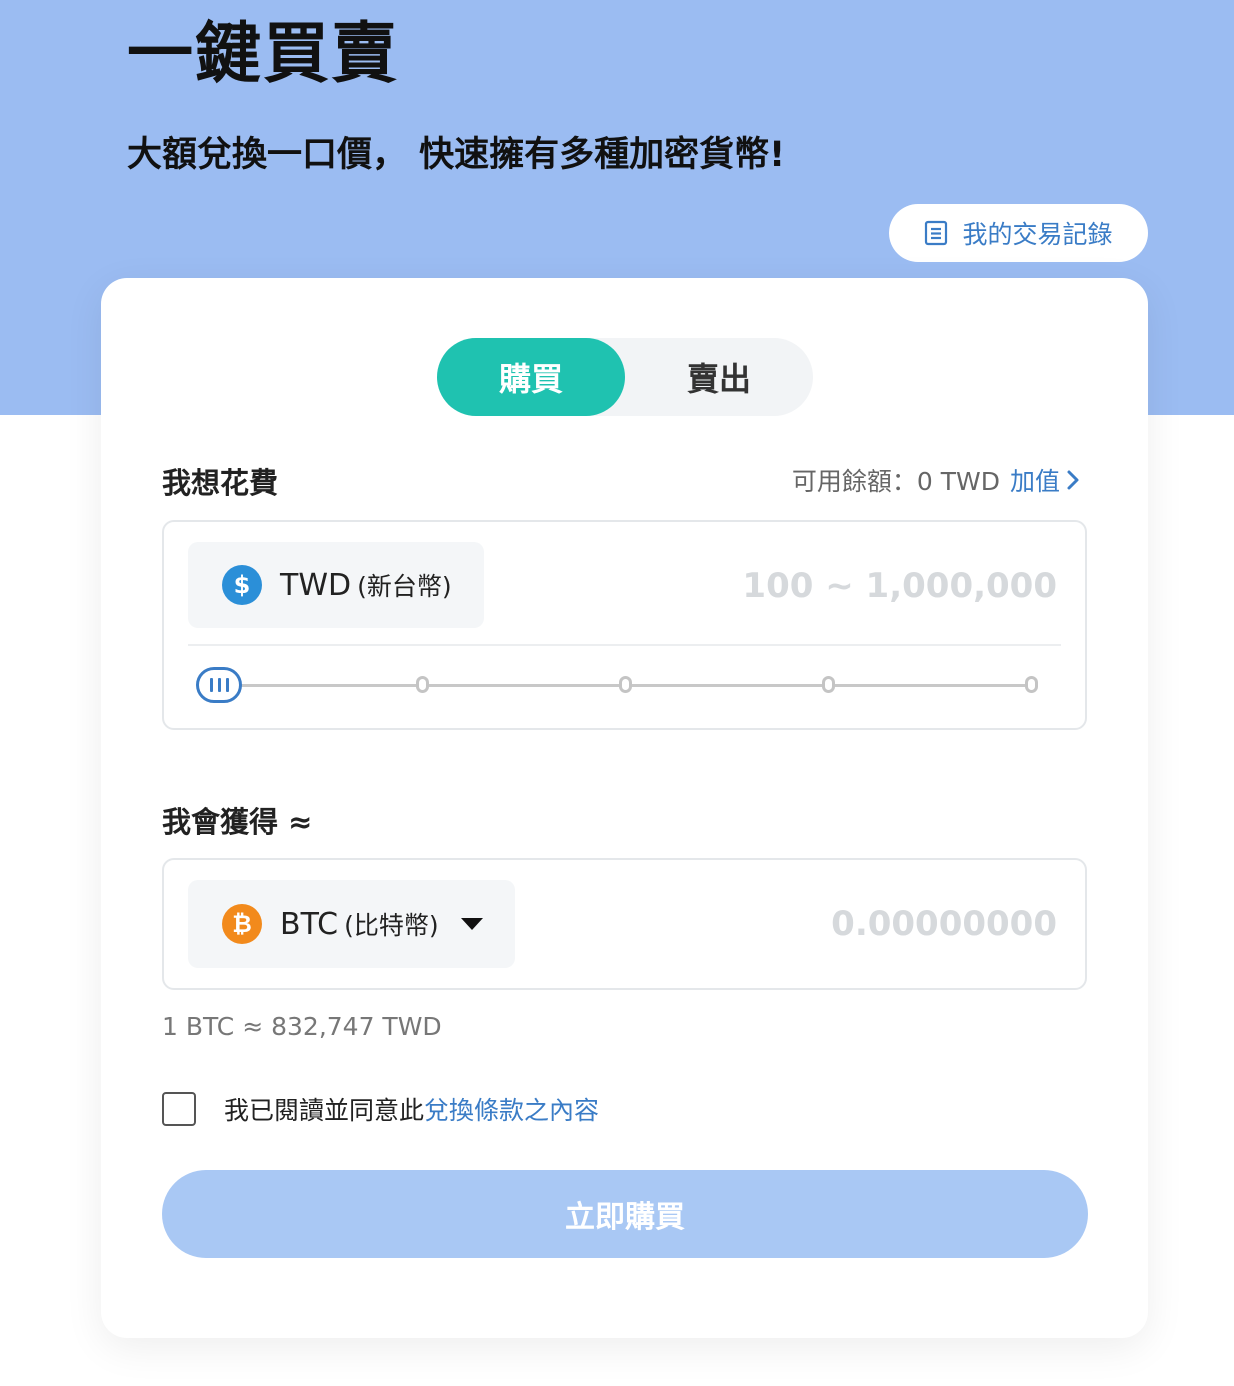 This screenshot has height=1386, width=1234. What do you see at coordinates (456, 155) in the screenshot?
I see `page-subtitle: 大額兌換一口價， 快速擁有多種加密貨幣!` at bounding box center [456, 155].